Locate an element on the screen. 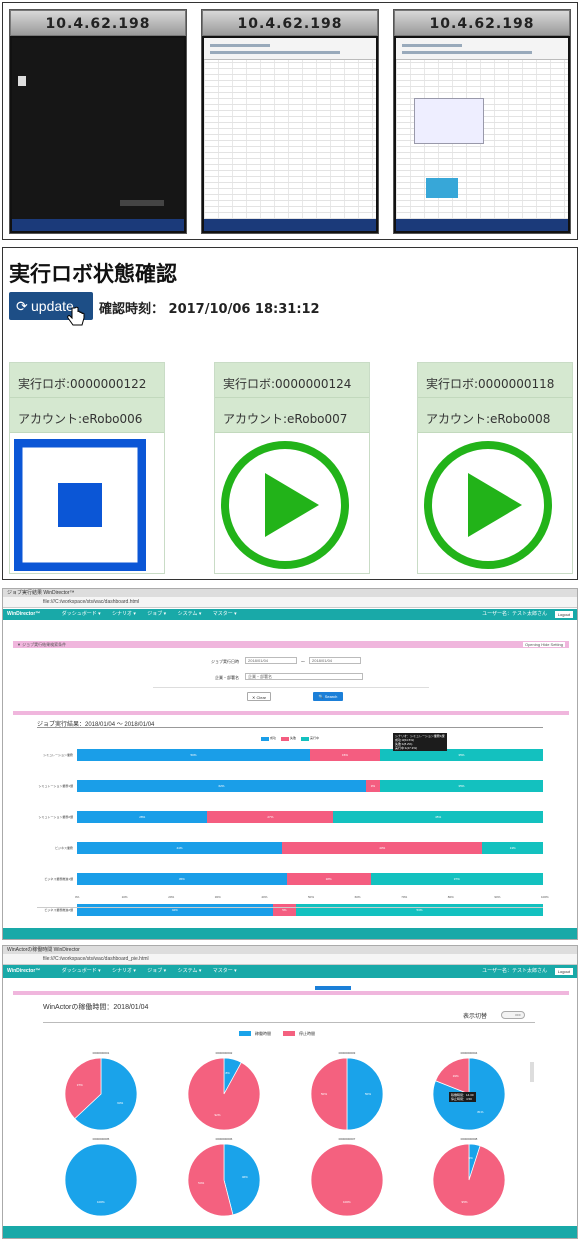  pink-divider is located at coordinates (291, 993).